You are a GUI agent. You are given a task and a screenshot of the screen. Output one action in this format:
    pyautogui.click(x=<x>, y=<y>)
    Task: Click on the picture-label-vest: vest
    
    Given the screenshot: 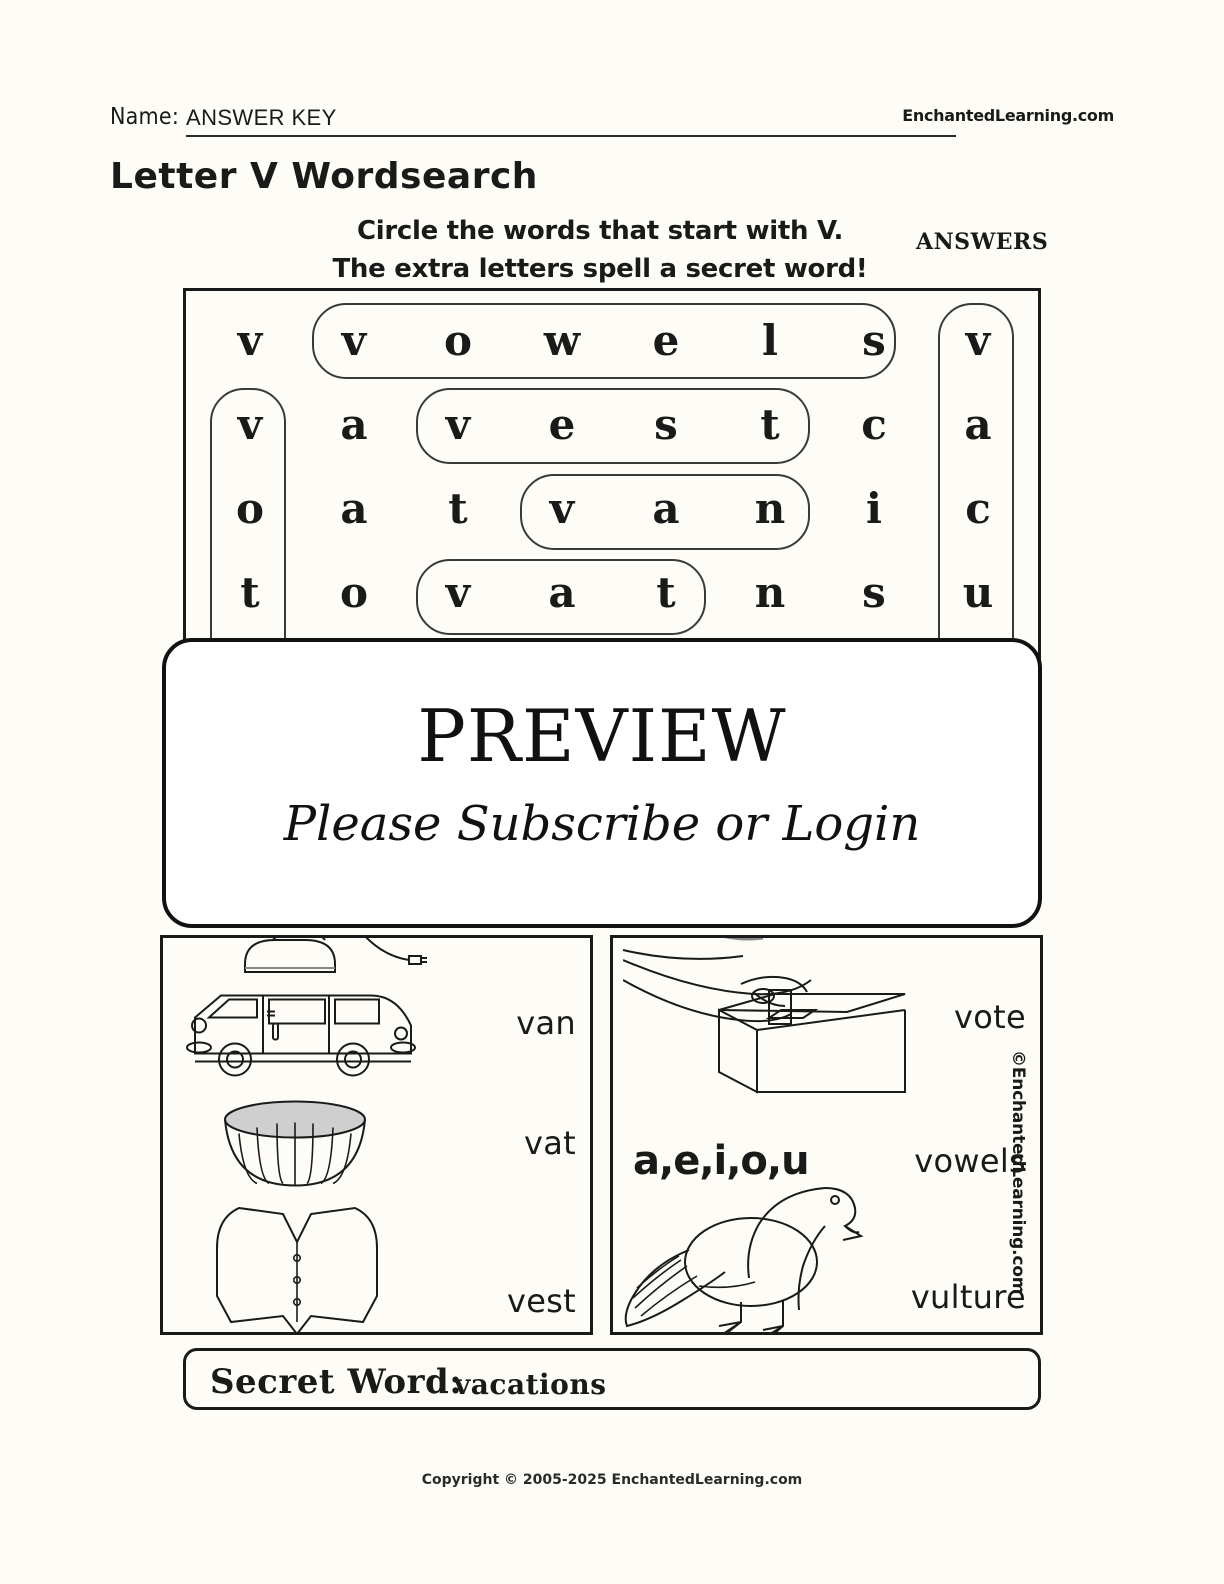 What is the action you would take?
    pyautogui.click(x=541, y=1301)
    